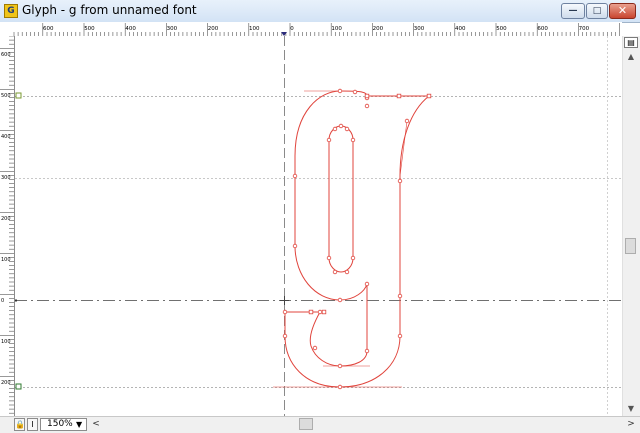 Image resolution: width=640 pixels, height=433 pixels. What do you see at coordinates (316, 30) in the screenshot?
I see `horizontal-ruler-ticks: 600 500 400 300 200 100 0 100 200 300 400 500 600 700` at bounding box center [316, 30].